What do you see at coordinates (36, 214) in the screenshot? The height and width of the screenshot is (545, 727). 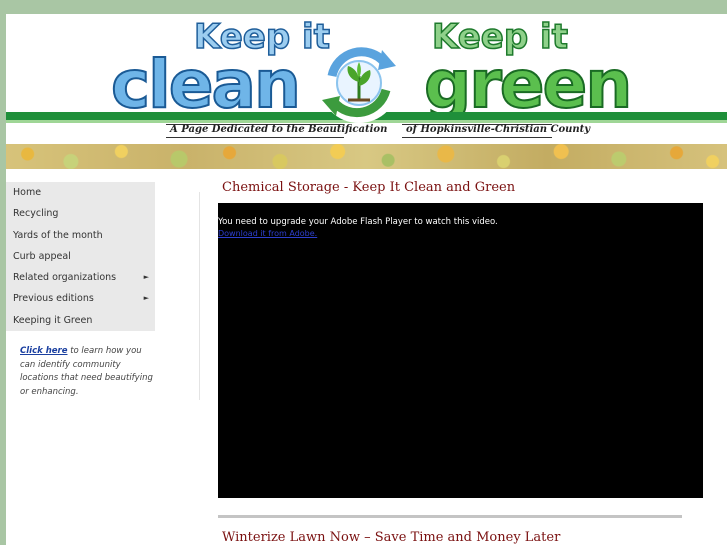 I see `sidebar-item-label: Recycling` at bounding box center [36, 214].